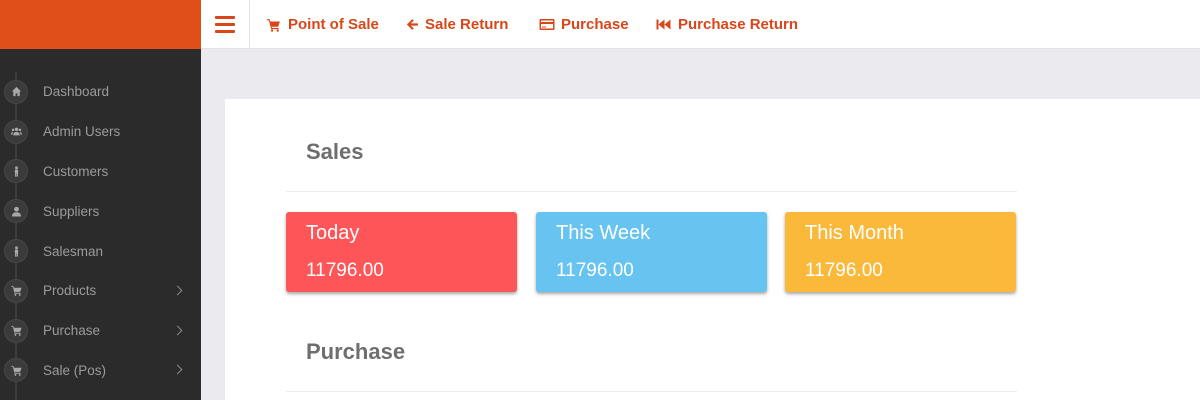 The image size is (1200, 400). Describe the element at coordinates (467, 24) in the screenshot. I see `nav-link-label: Sale Return` at that location.